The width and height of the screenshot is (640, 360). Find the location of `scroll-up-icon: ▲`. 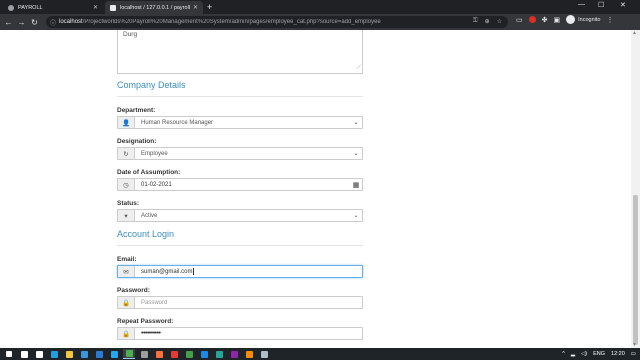

scroll-up-icon: ▲ is located at coordinates (634, 33).